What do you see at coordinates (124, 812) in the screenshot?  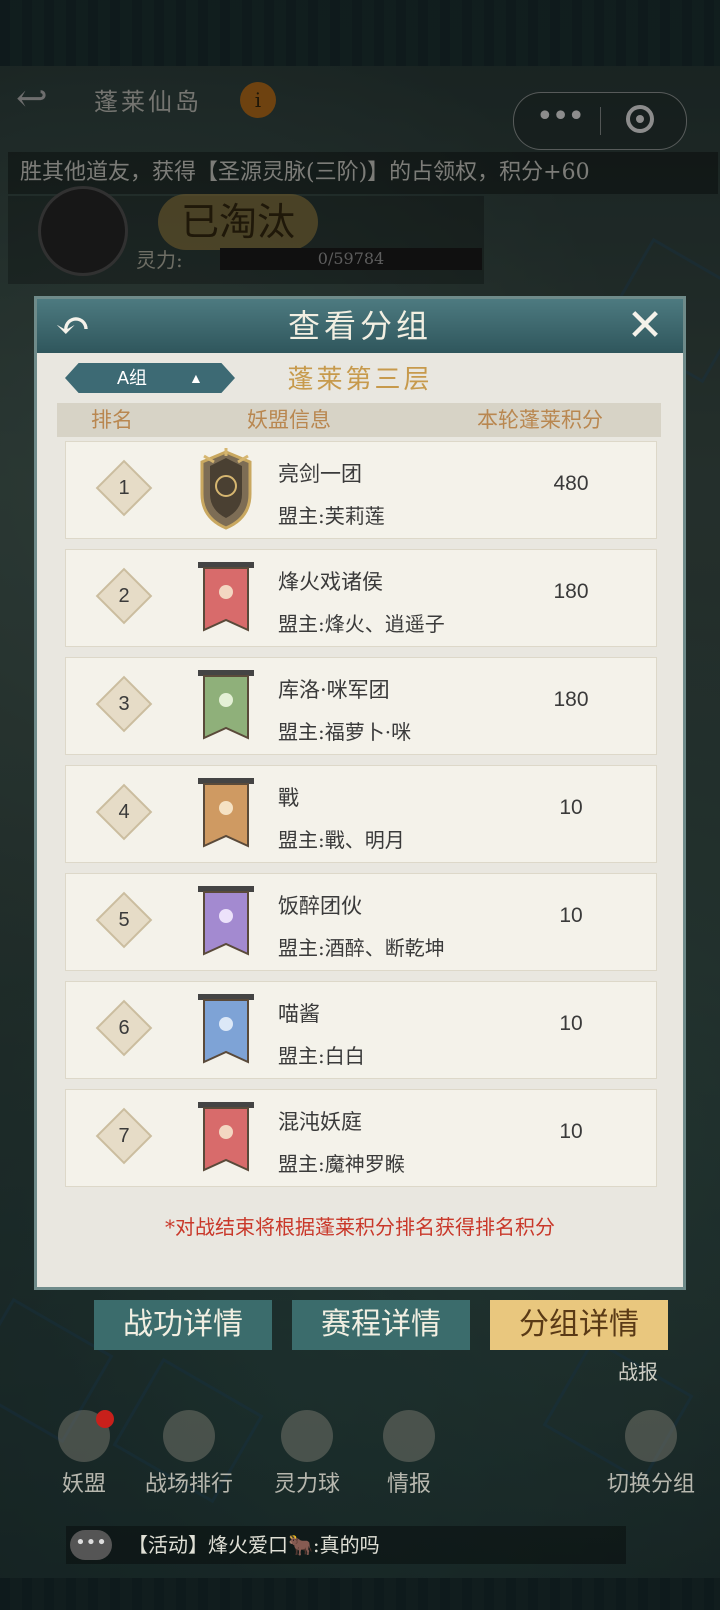 I see `rank-number: 4` at bounding box center [124, 812].